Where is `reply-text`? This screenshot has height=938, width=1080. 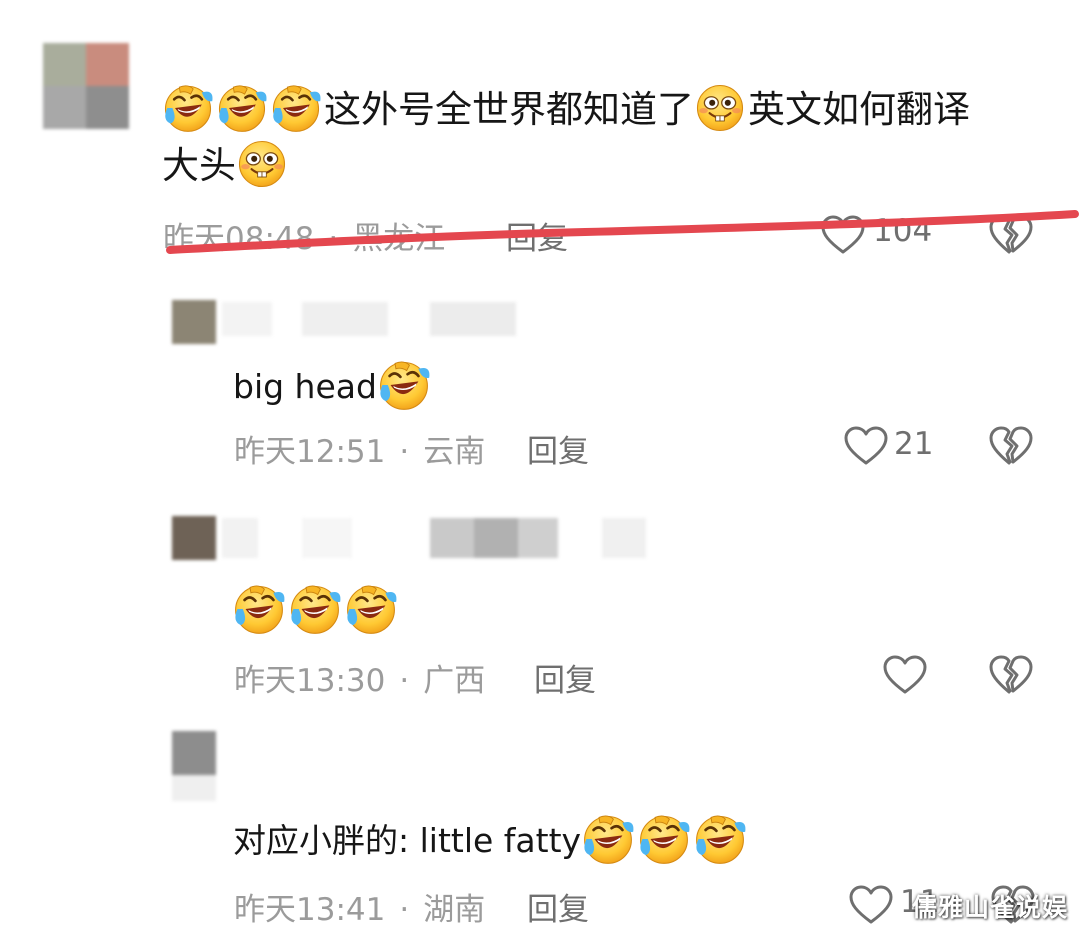 reply-text is located at coordinates (316, 609).